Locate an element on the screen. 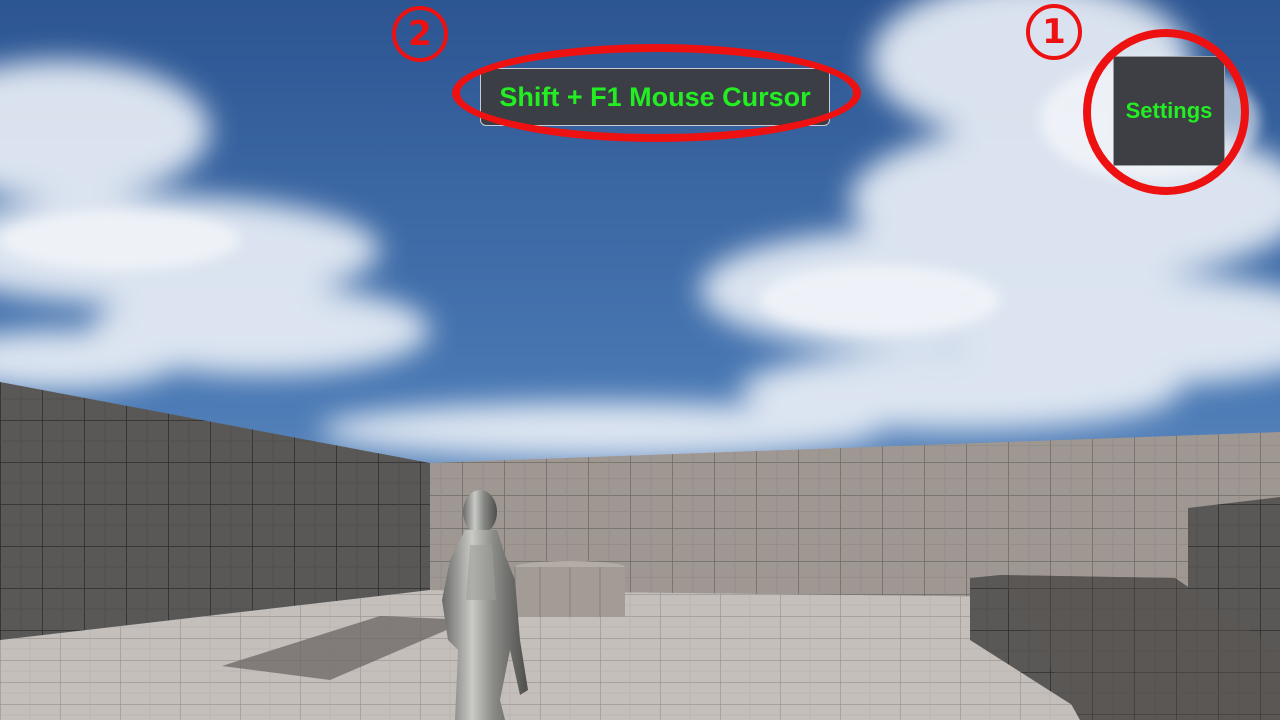 This screenshot has width=1280, height=720. mouse-cursor-hint-button: Shift + F1 Mouse Cursor is located at coordinates (655, 97).